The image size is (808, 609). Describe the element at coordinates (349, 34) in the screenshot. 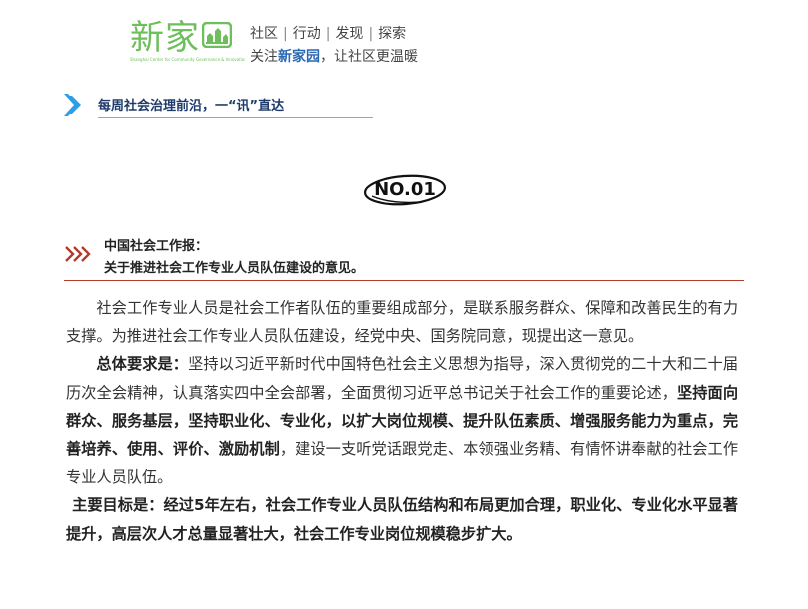

I see `nav-item-discover: 发现` at that location.